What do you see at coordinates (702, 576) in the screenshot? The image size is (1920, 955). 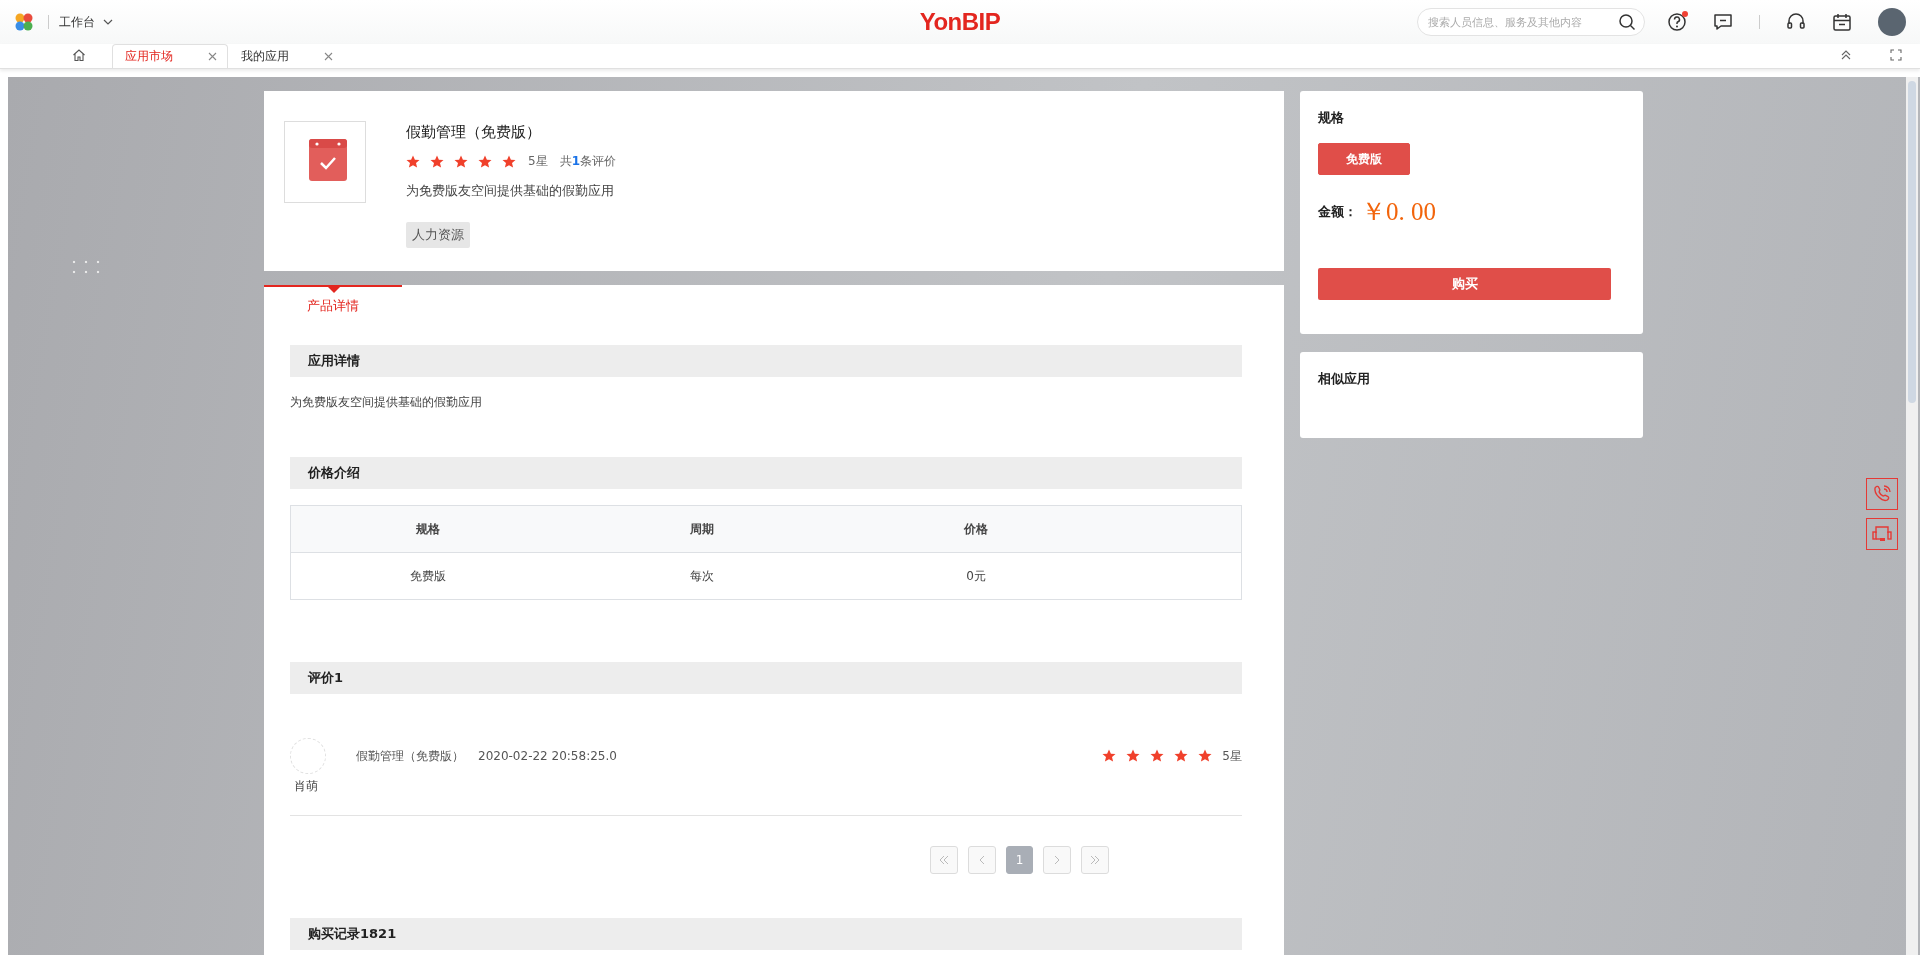 I see `table-cell-text: 每次` at bounding box center [702, 576].